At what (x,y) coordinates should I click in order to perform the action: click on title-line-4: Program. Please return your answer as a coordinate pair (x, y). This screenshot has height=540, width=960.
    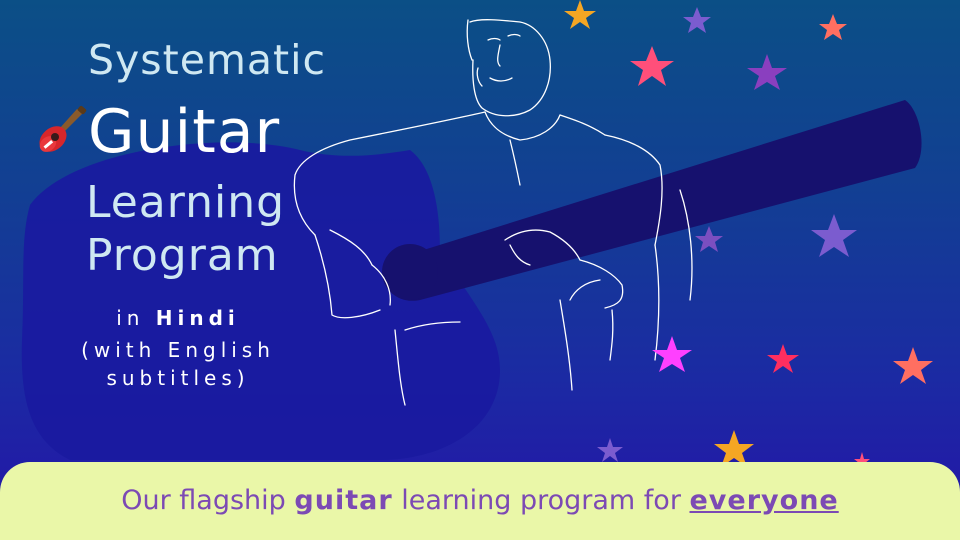
    Looking at the image, I should click on (182, 255).